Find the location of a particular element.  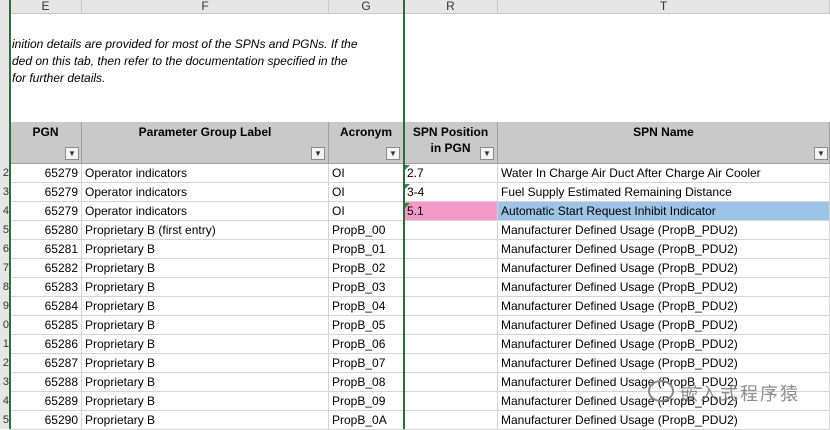

cell-acronym: PropB_04 is located at coordinates (366, 306).